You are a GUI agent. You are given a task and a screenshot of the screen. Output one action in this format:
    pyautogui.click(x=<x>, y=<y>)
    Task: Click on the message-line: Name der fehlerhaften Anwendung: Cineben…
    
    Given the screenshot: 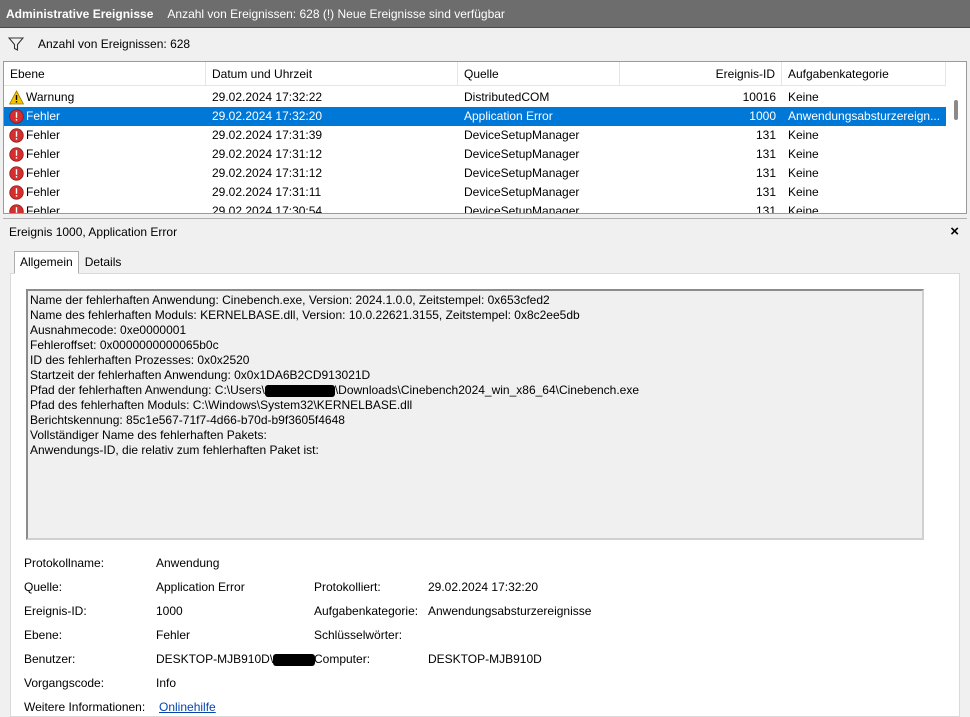 What is the action you would take?
    pyautogui.click(x=290, y=300)
    